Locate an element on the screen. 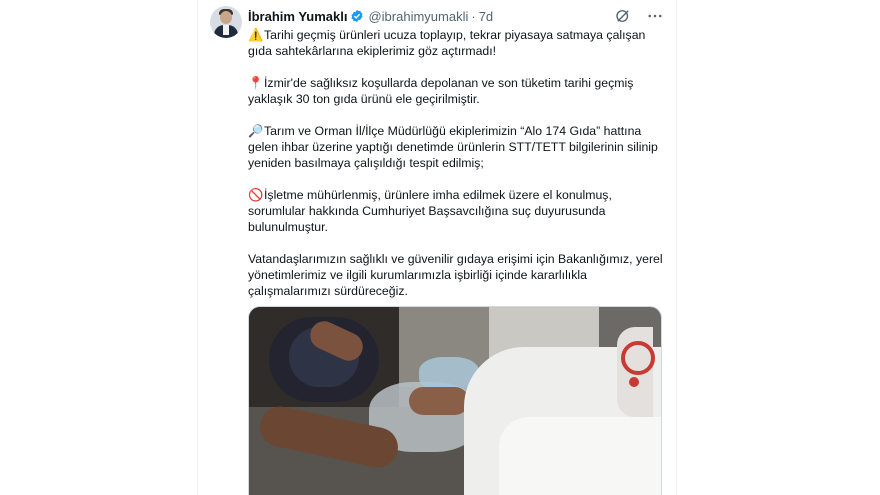  prohibited-icon: 🚫 is located at coordinates (256, 195).